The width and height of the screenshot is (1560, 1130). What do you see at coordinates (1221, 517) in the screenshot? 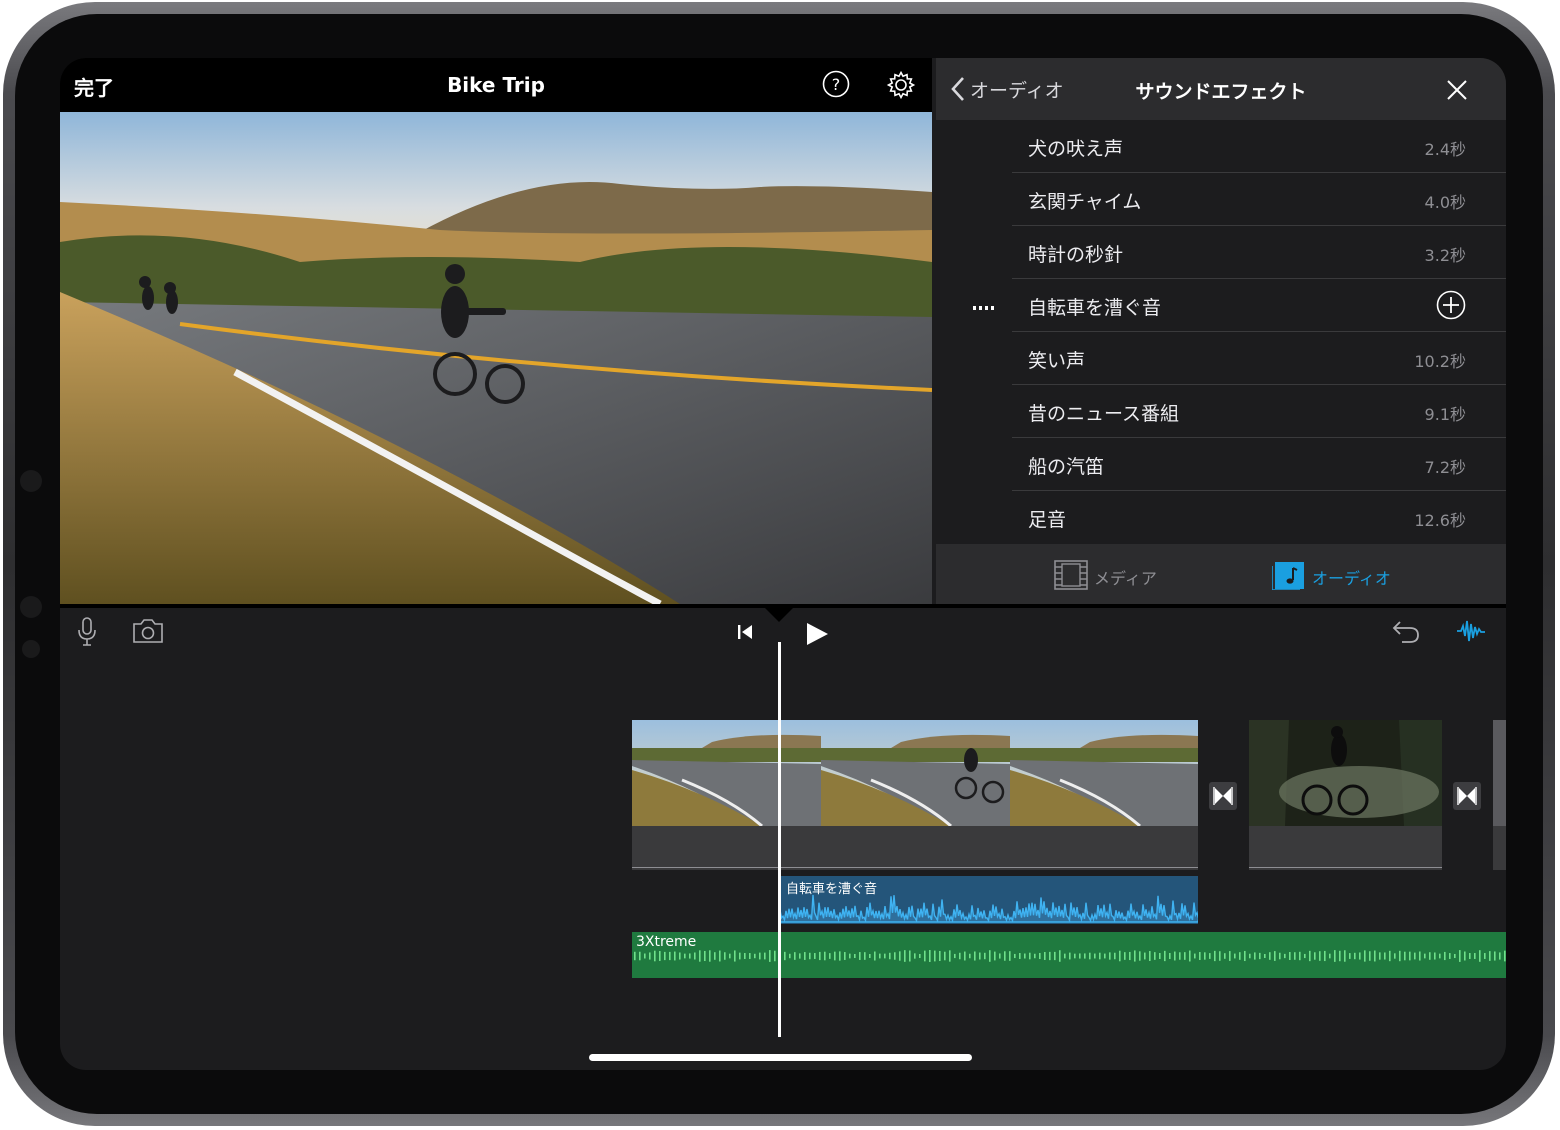
I see `list-item: 足音 12.6秒` at bounding box center [1221, 517].